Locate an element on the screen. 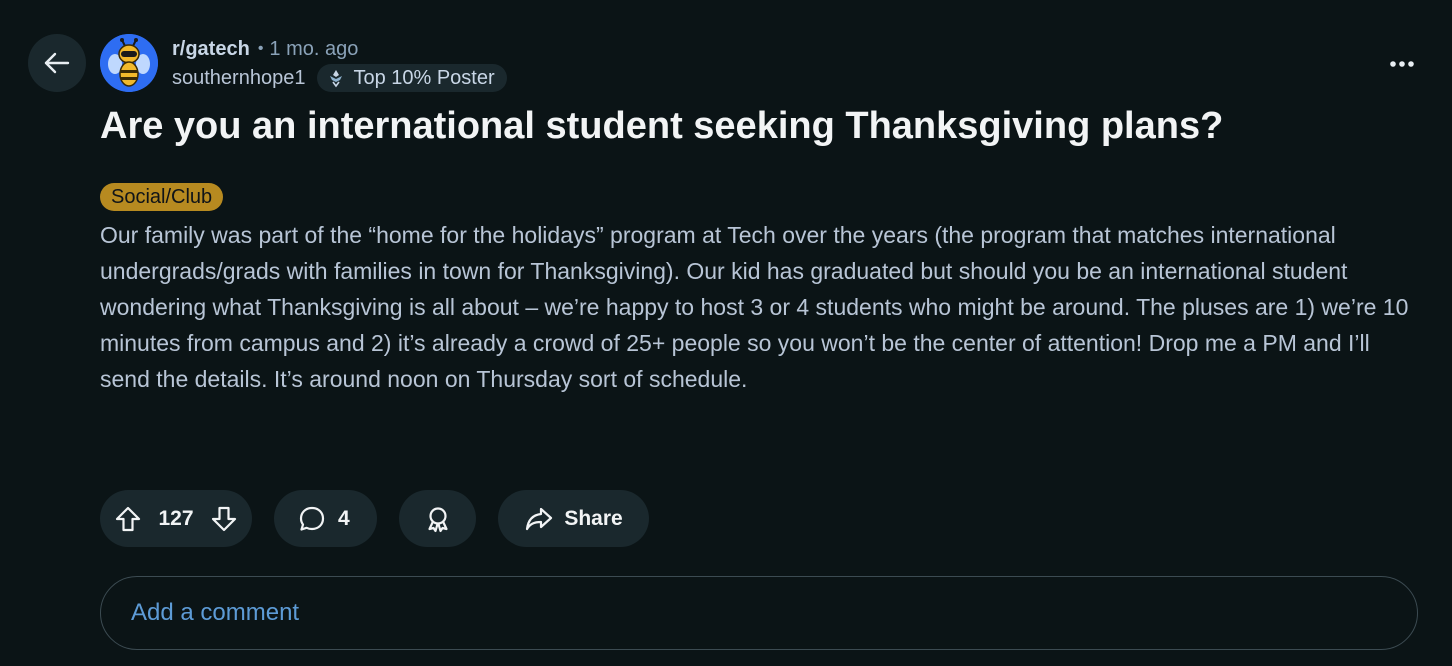  subreddit-avatar is located at coordinates (129, 63).